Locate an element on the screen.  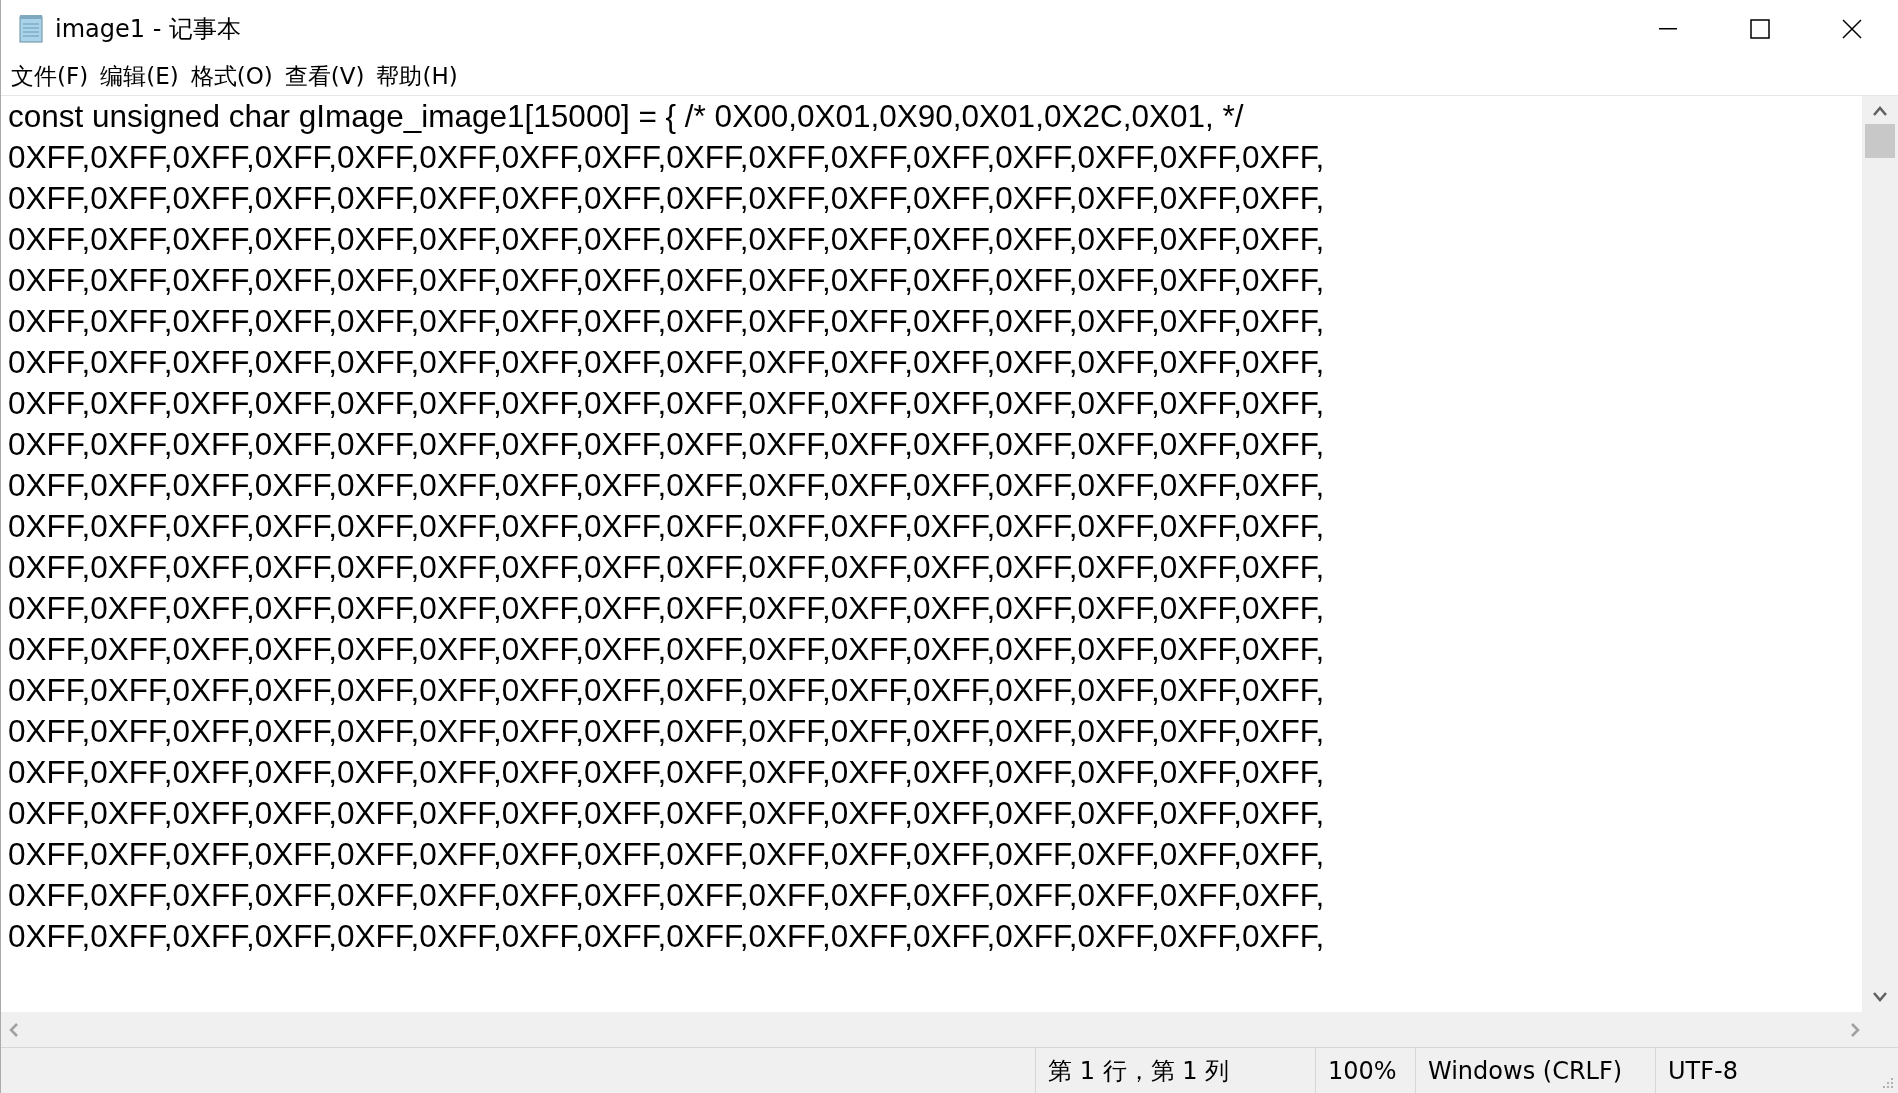
scroll-right-icon is located at coordinates (1855, 1029).